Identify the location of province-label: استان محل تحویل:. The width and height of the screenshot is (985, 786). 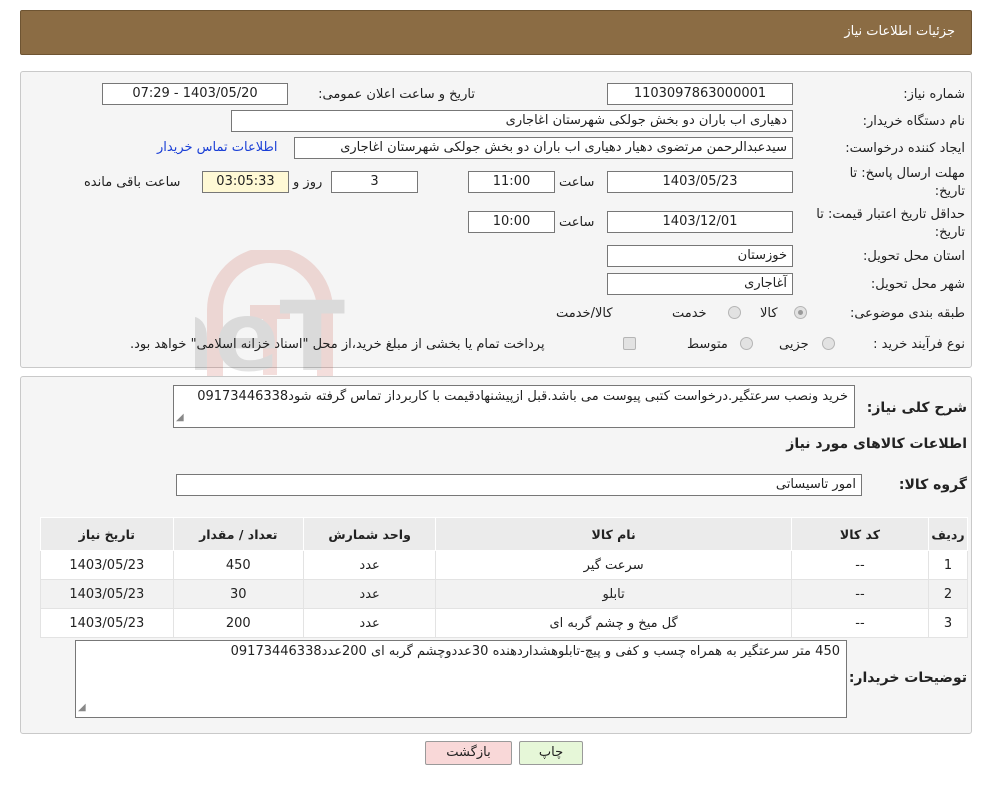
(914, 256).